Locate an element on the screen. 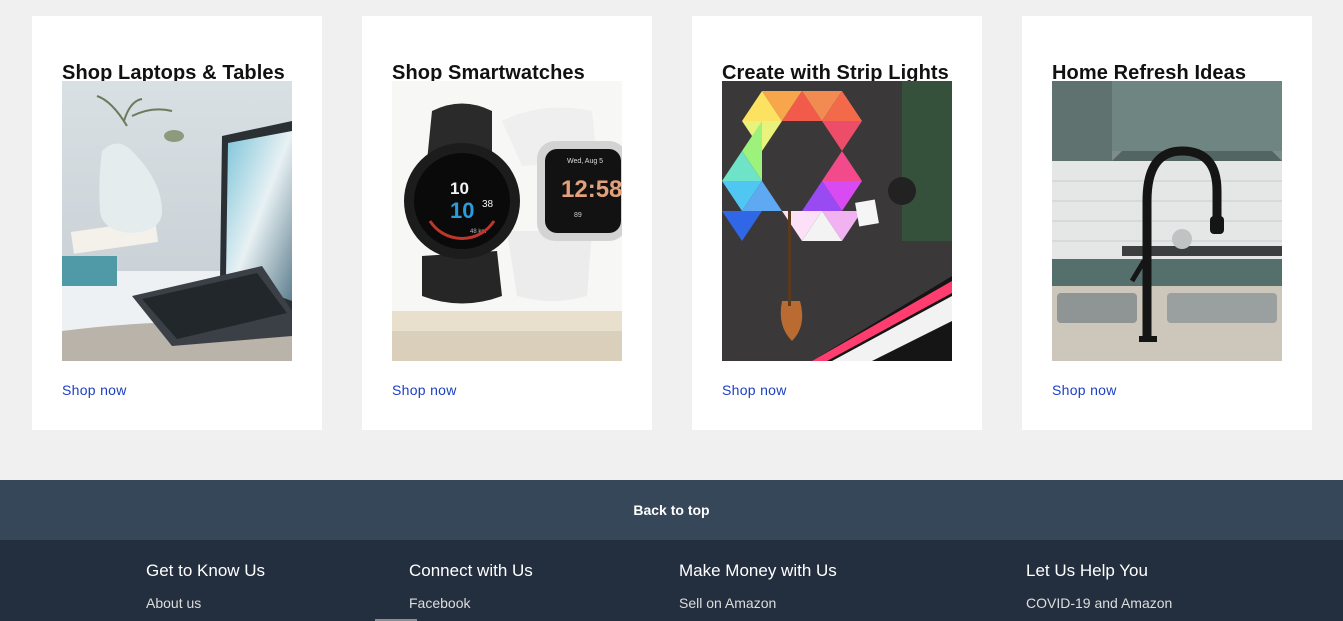 The image size is (1343, 621). laptop-with-vase-image is located at coordinates (177, 221).